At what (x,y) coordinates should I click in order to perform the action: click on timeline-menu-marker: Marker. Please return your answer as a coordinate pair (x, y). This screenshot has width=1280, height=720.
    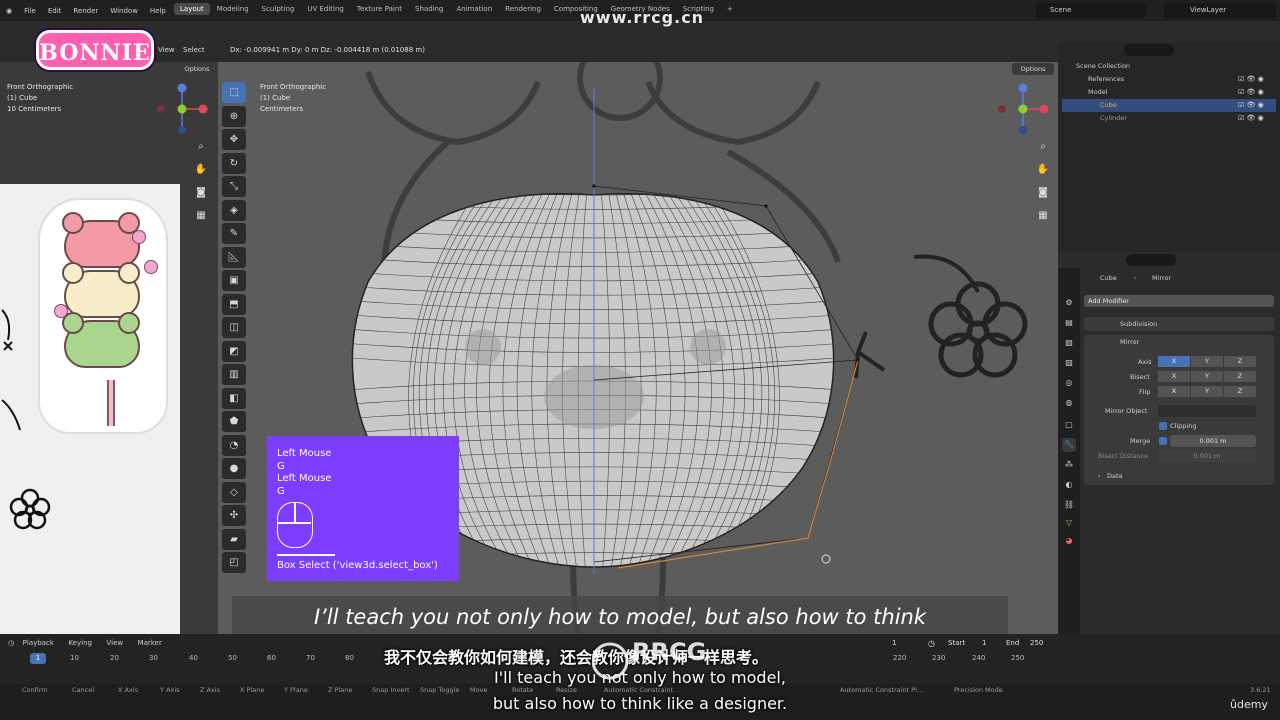
    Looking at the image, I should click on (150, 643).